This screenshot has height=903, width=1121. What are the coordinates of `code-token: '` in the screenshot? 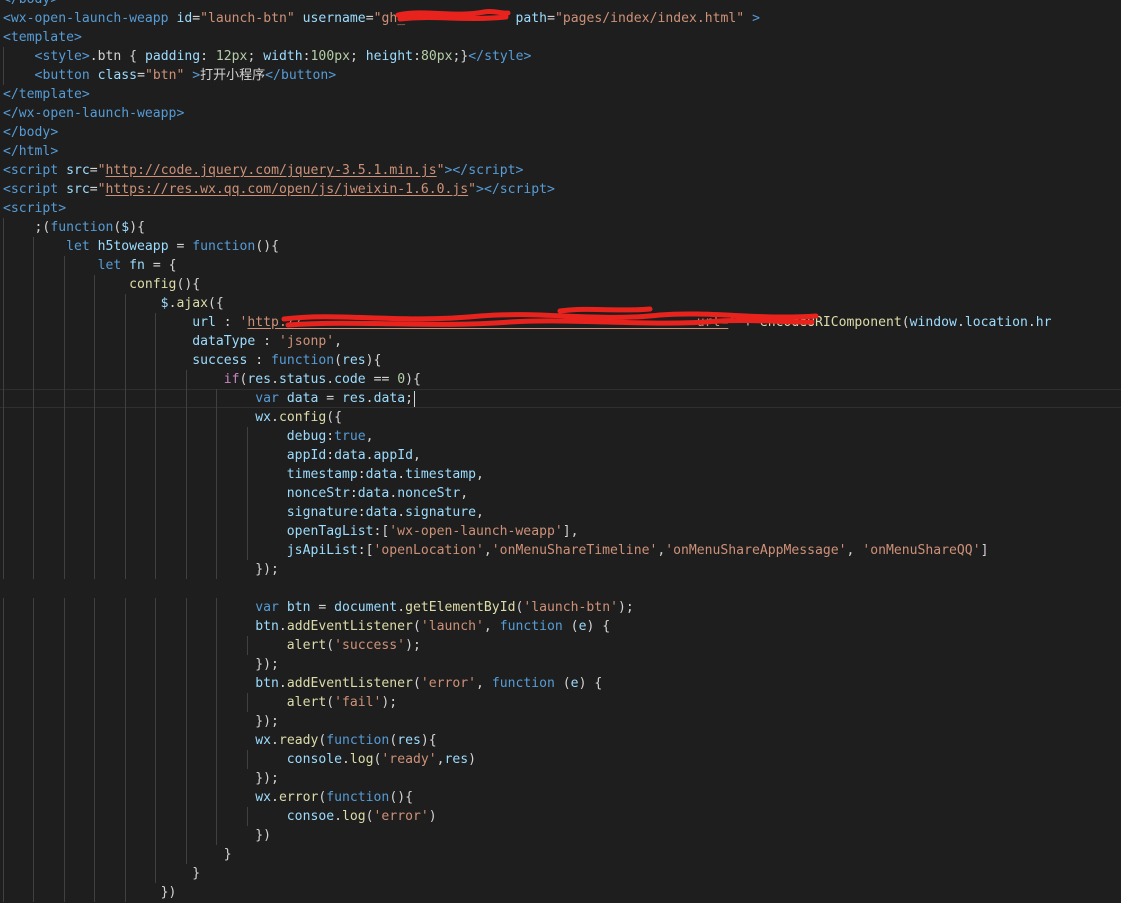 It's located at (732, 322).